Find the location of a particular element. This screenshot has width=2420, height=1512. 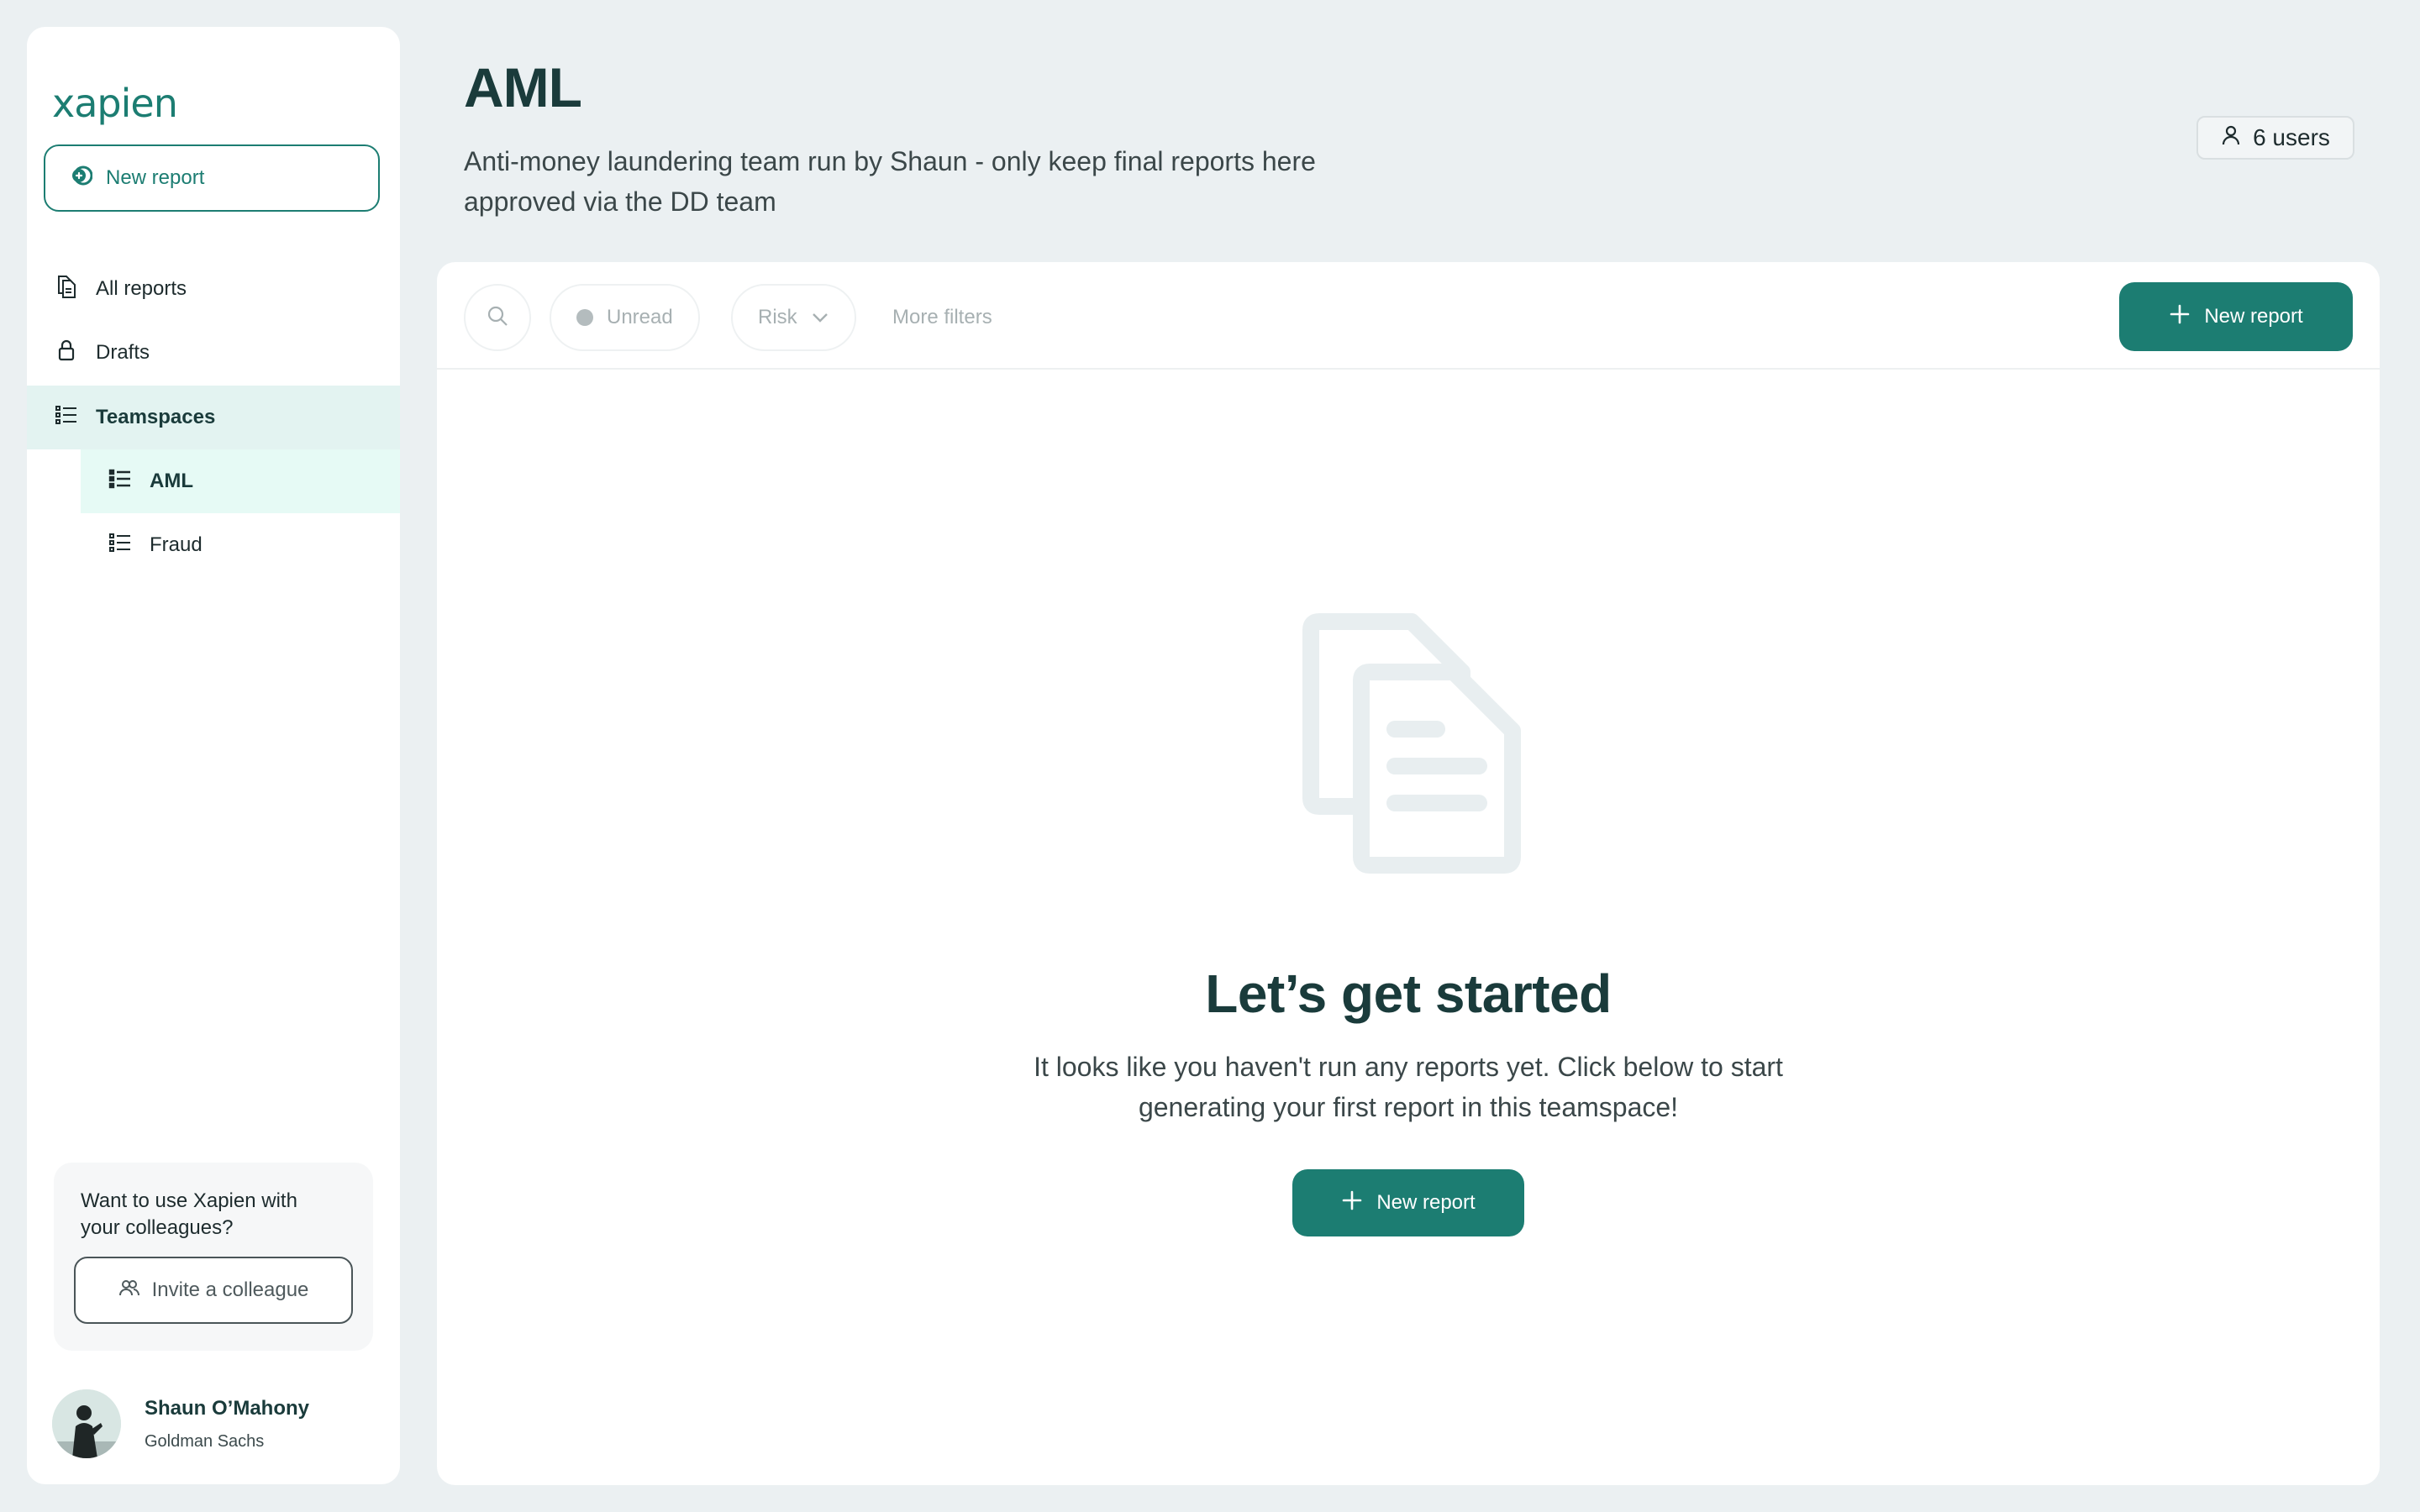

more-filters-button: More filters is located at coordinates (942, 317).